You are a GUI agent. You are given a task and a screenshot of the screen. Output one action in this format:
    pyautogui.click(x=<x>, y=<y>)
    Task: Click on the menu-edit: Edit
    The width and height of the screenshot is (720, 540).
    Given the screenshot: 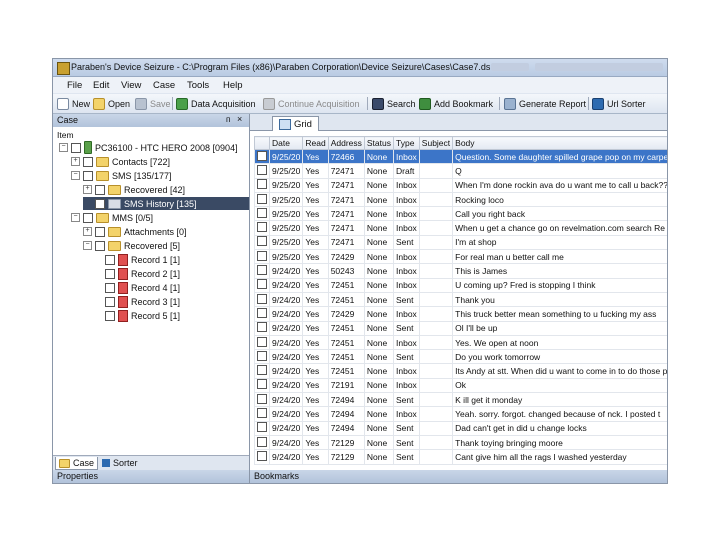 What is the action you would take?
    pyautogui.click(x=101, y=85)
    